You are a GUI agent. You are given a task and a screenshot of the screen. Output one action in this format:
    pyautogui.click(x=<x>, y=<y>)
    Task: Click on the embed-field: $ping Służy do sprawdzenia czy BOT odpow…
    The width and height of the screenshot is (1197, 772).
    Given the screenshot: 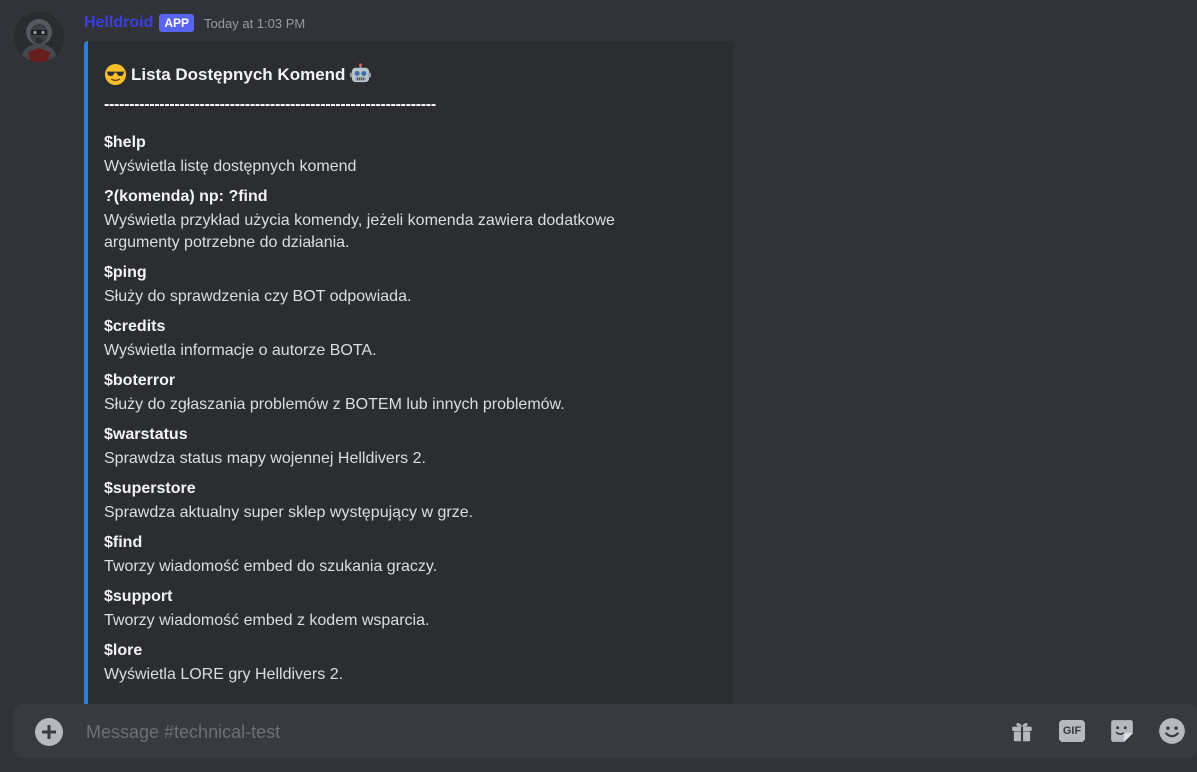 What is the action you would take?
    pyautogui.click(x=384, y=285)
    